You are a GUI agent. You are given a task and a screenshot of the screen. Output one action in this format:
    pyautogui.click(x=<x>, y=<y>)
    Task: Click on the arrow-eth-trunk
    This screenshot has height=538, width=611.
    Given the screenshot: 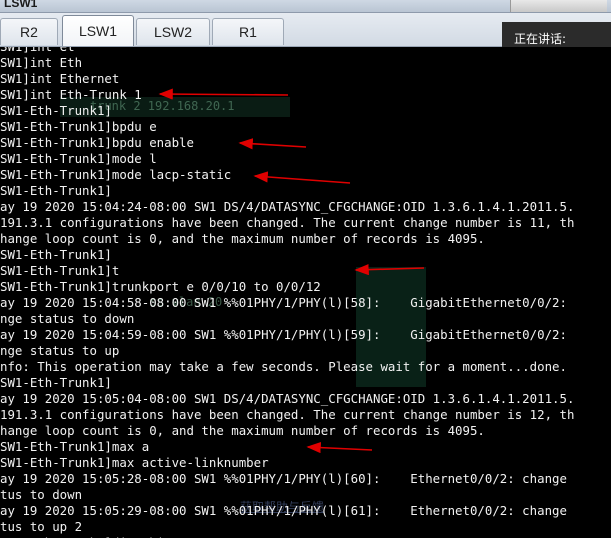 What is the action you would take?
    pyautogui.click(x=223, y=94)
    